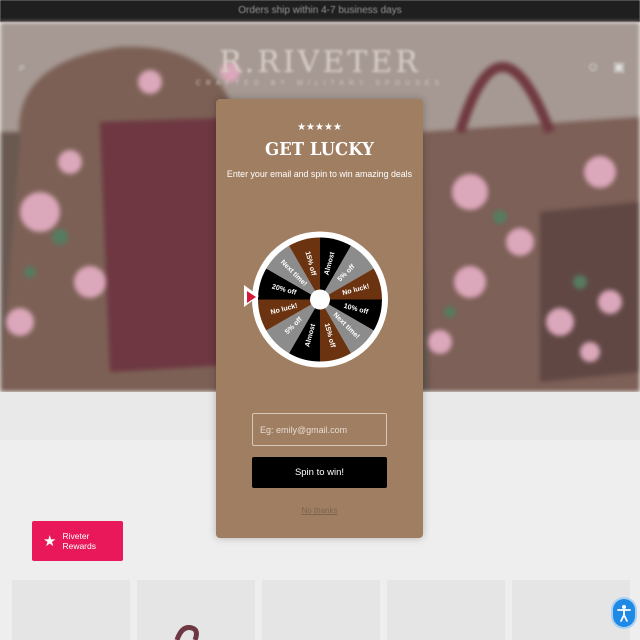 This screenshot has width=640, height=640. I want to click on rewards-label: Riveter Rewards, so click(79, 541).